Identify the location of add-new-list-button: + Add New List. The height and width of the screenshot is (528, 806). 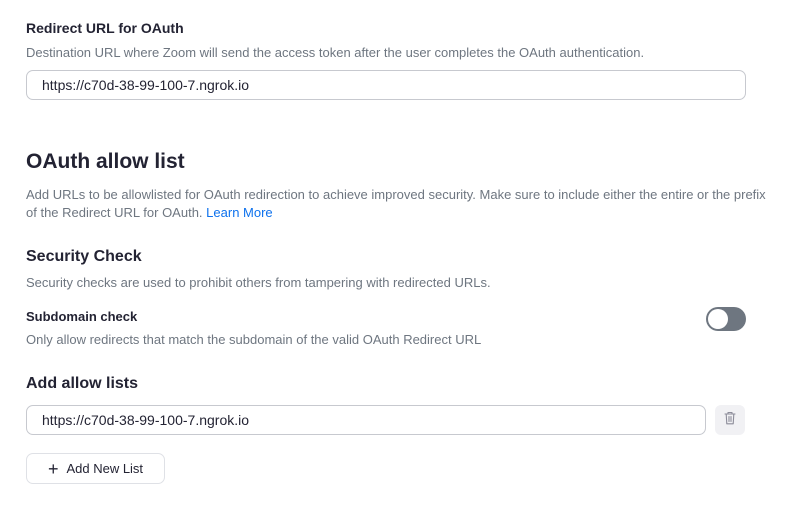
(95, 468).